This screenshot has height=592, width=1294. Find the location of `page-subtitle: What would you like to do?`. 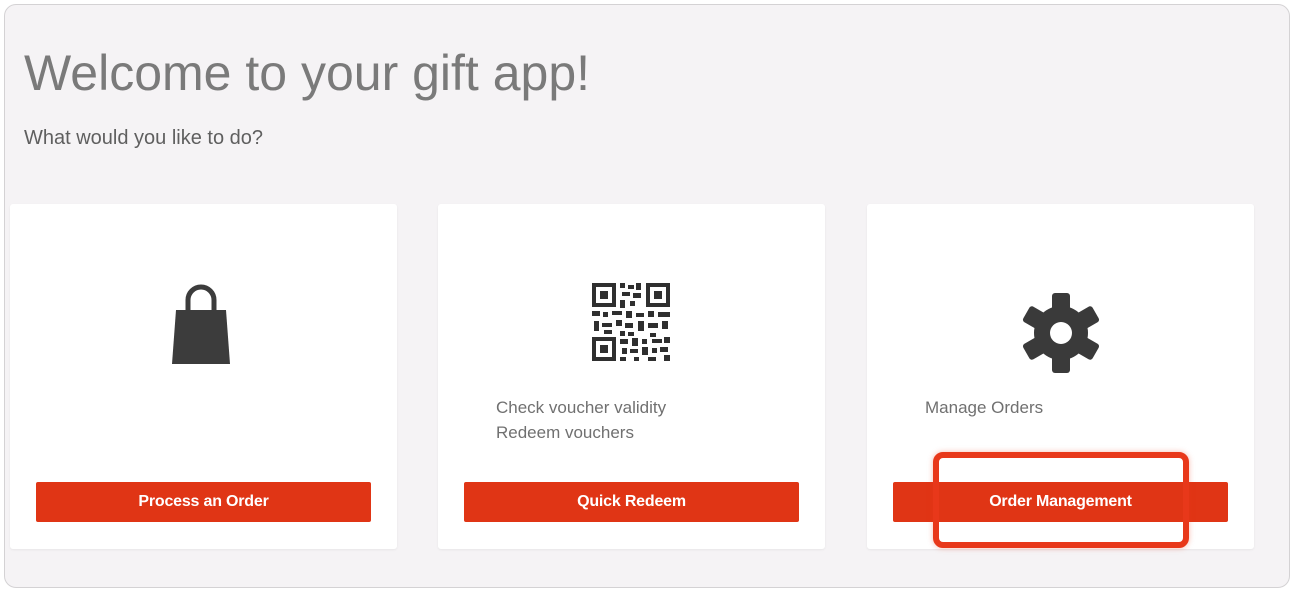

page-subtitle: What would you like to do? is located at coordinates (144, 138).